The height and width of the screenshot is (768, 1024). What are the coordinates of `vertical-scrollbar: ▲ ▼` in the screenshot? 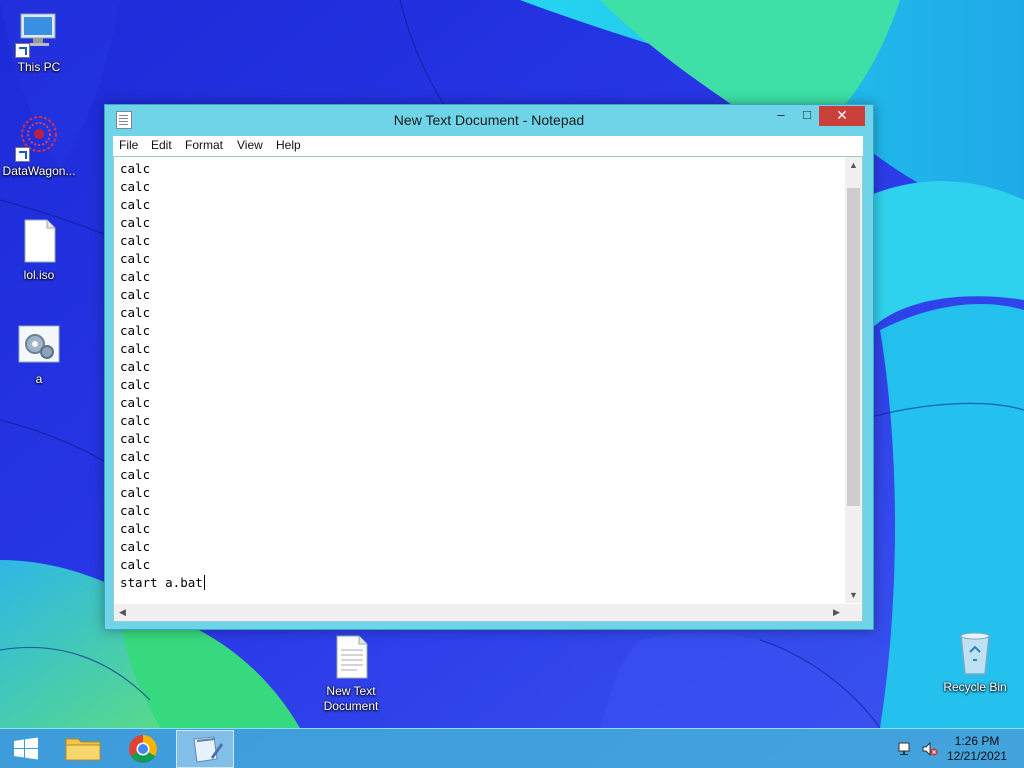 It's located at (853, 380).